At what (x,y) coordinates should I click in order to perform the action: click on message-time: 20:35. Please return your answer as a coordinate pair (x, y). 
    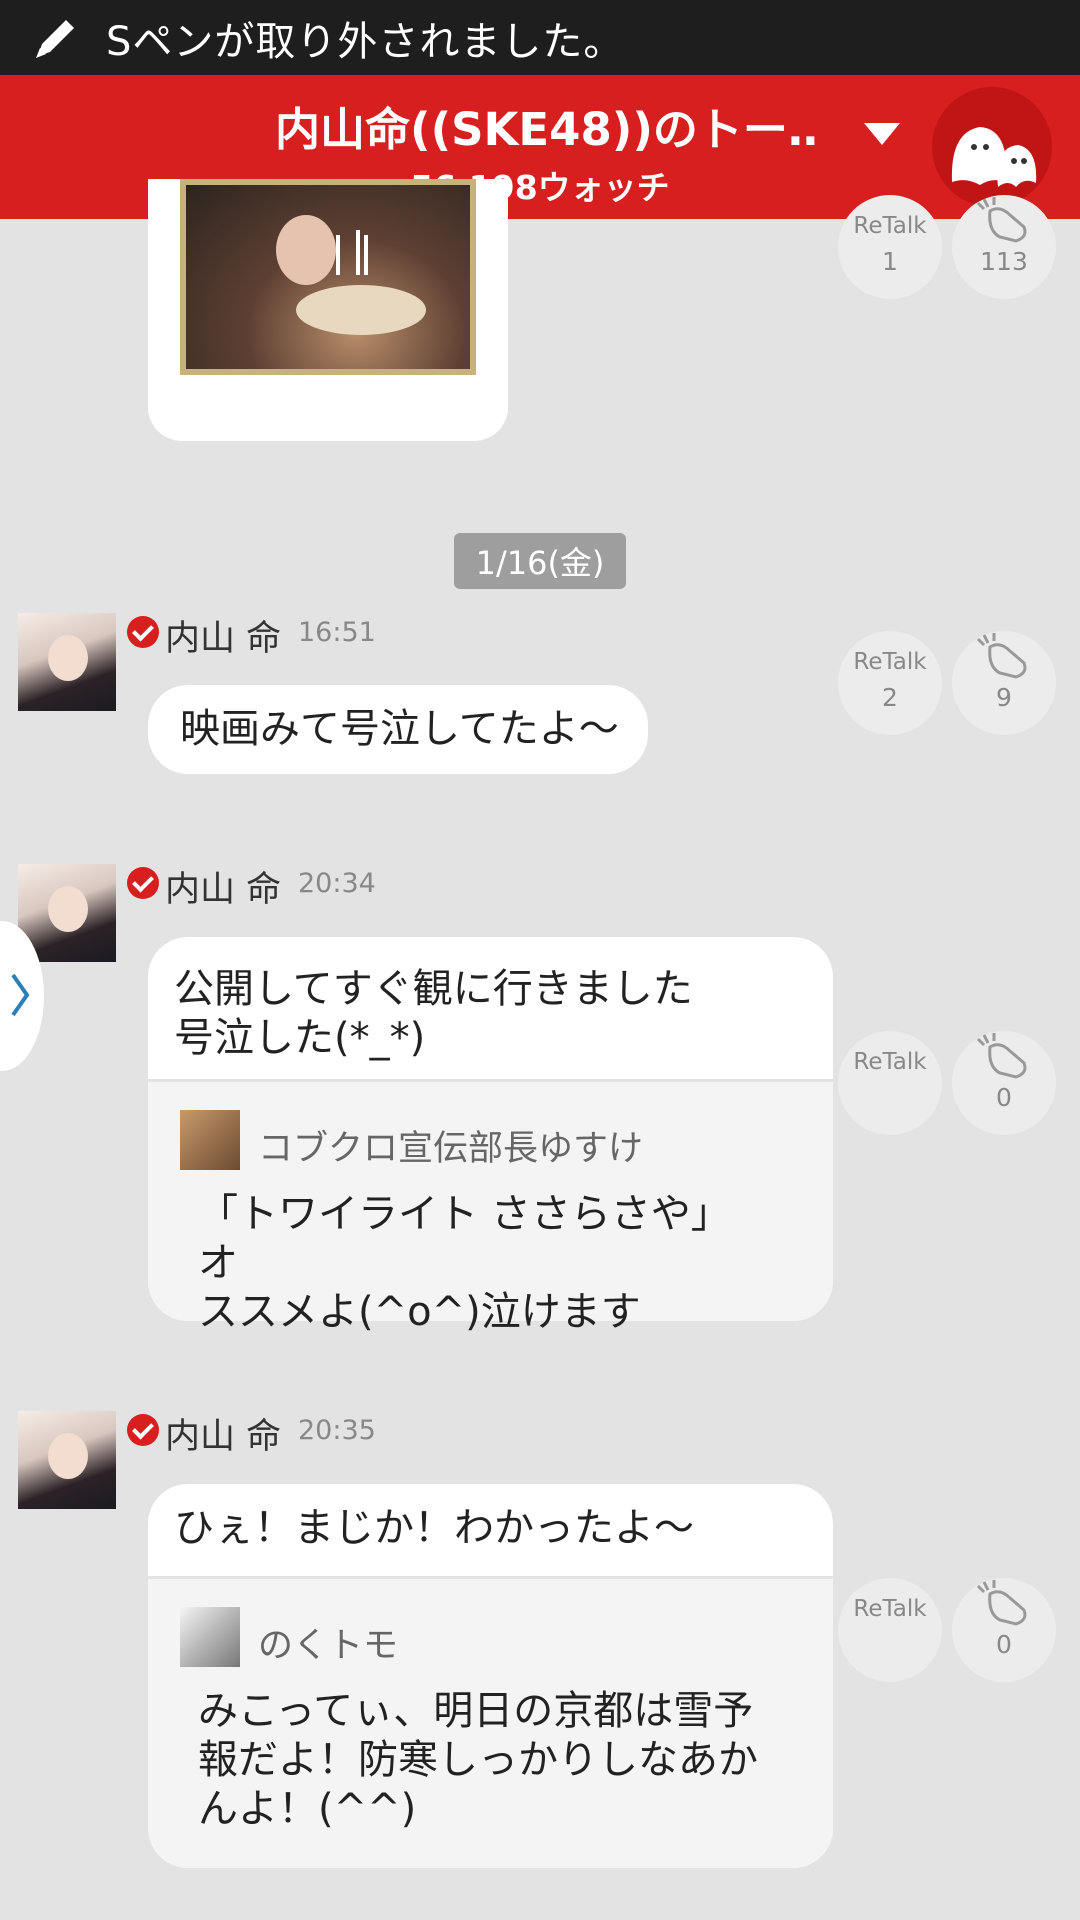
    Looking at the image, I should click on (337, 1430).